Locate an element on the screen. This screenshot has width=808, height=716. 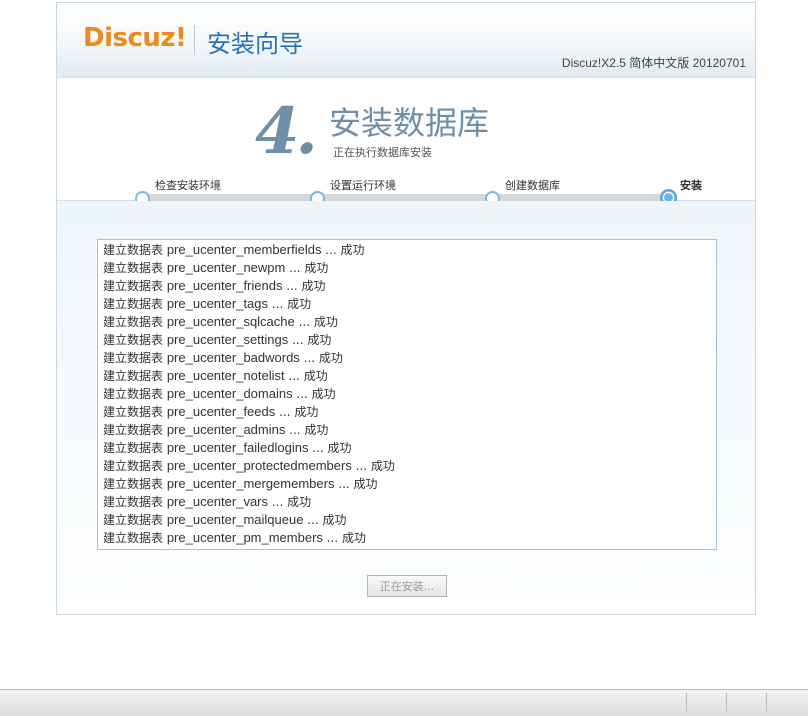
log-line: 建立数据表 pre_ucenter_tags ... 成功 is located at coordinates (249, 304).